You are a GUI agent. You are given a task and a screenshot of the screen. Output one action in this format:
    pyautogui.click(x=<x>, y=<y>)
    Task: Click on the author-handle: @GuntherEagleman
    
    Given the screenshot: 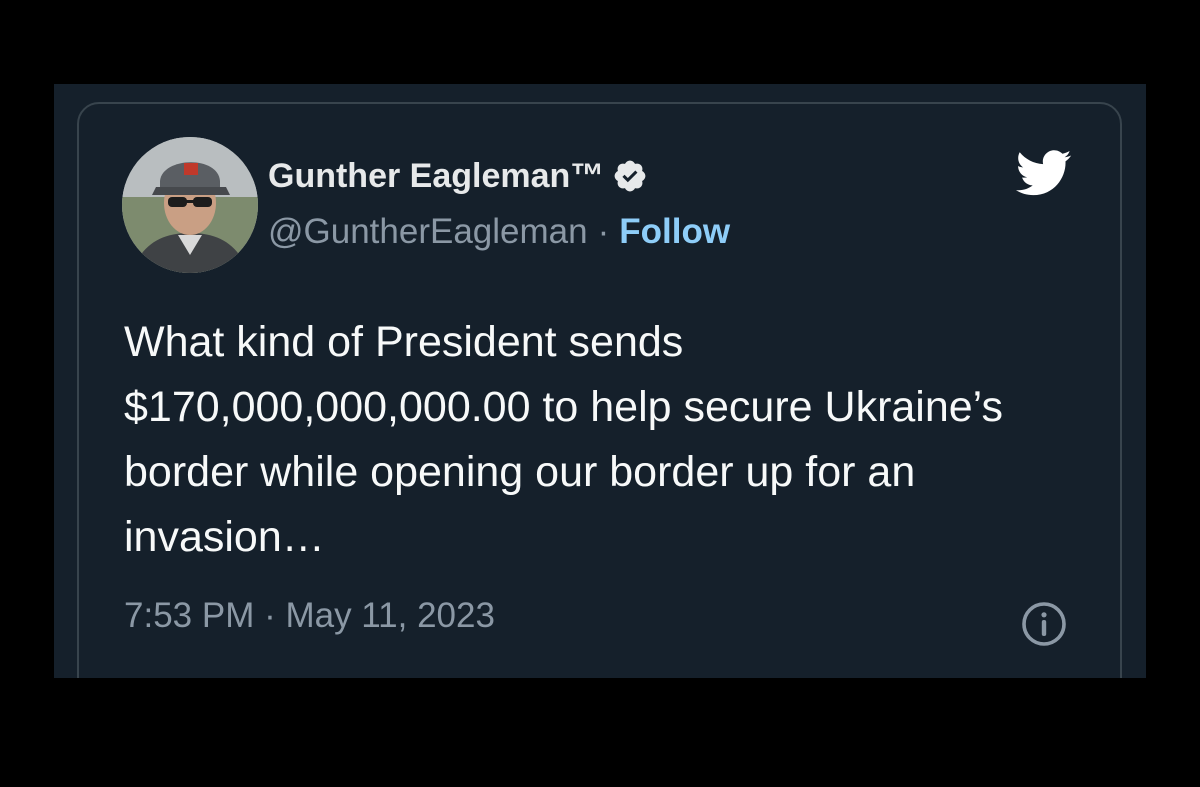 What is the action you would take?
    pyautogui.click(x=428, y=232)
    